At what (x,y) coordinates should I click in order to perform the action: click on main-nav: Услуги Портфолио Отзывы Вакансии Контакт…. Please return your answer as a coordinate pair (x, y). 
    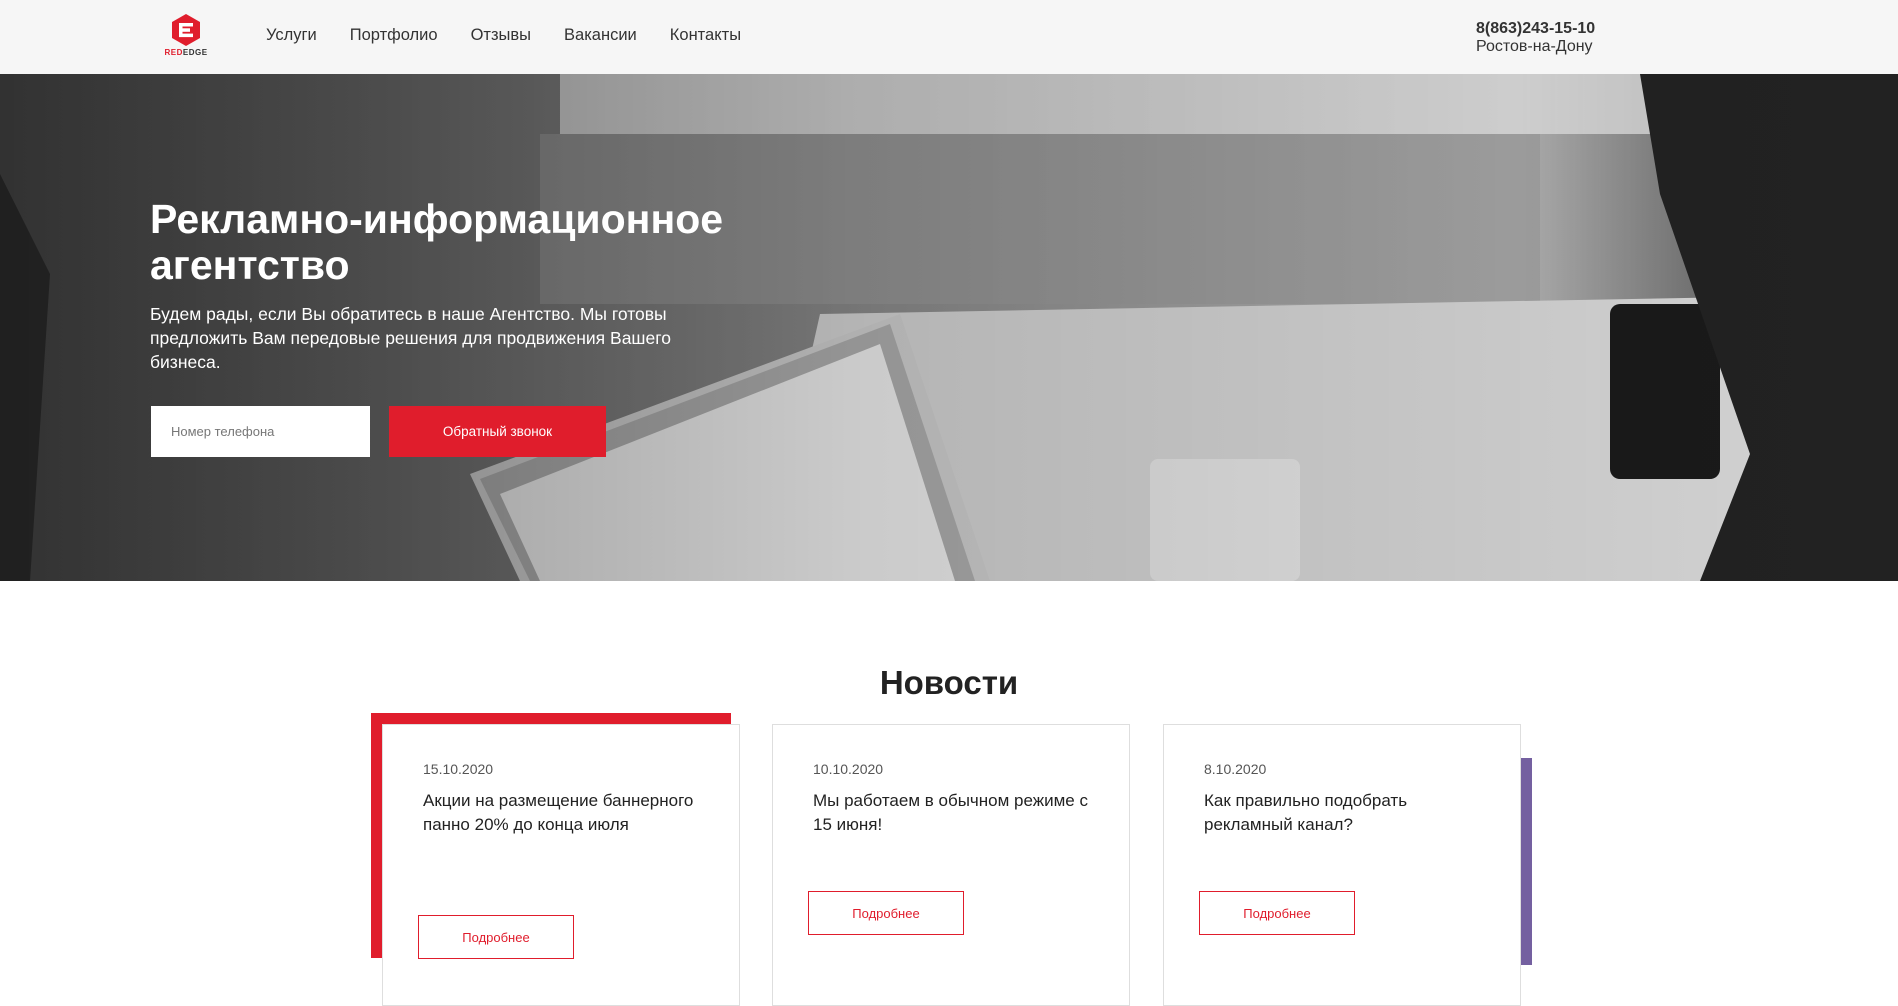
    Looking at the image, I should click on (520, 35).